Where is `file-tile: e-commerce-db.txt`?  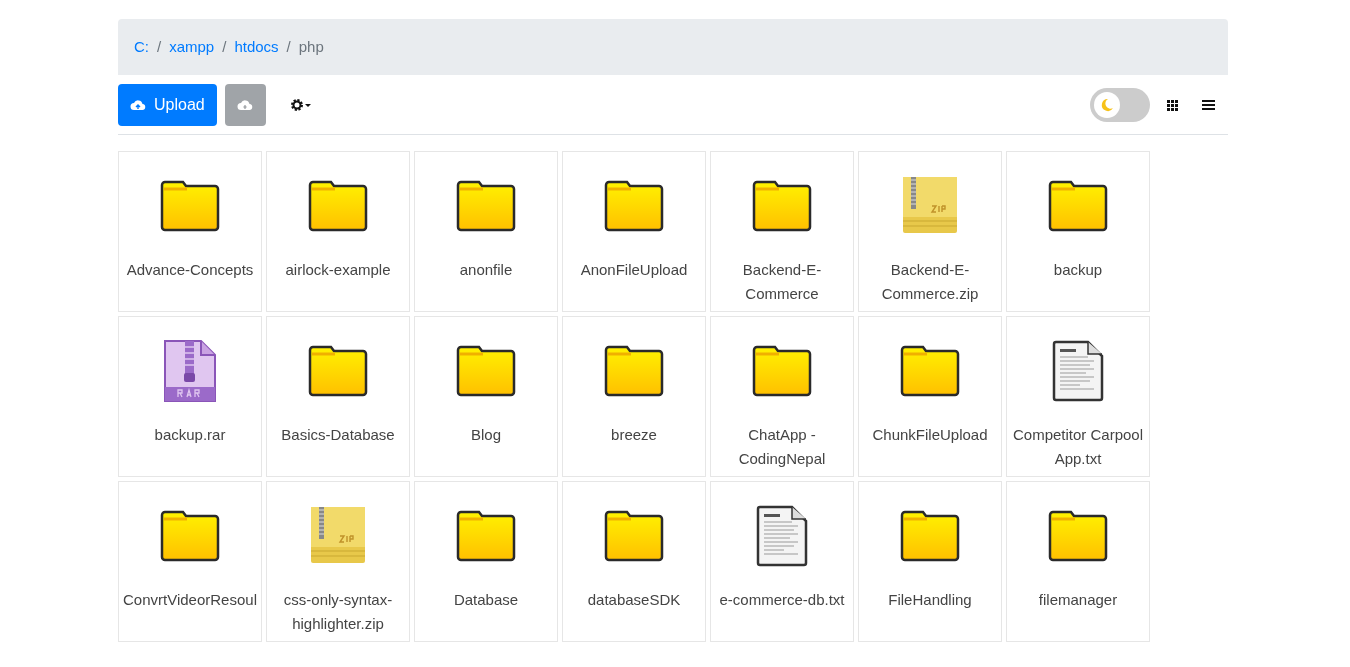
file-tile: e-commerce-db.txt is located at coordinates (782, 561).